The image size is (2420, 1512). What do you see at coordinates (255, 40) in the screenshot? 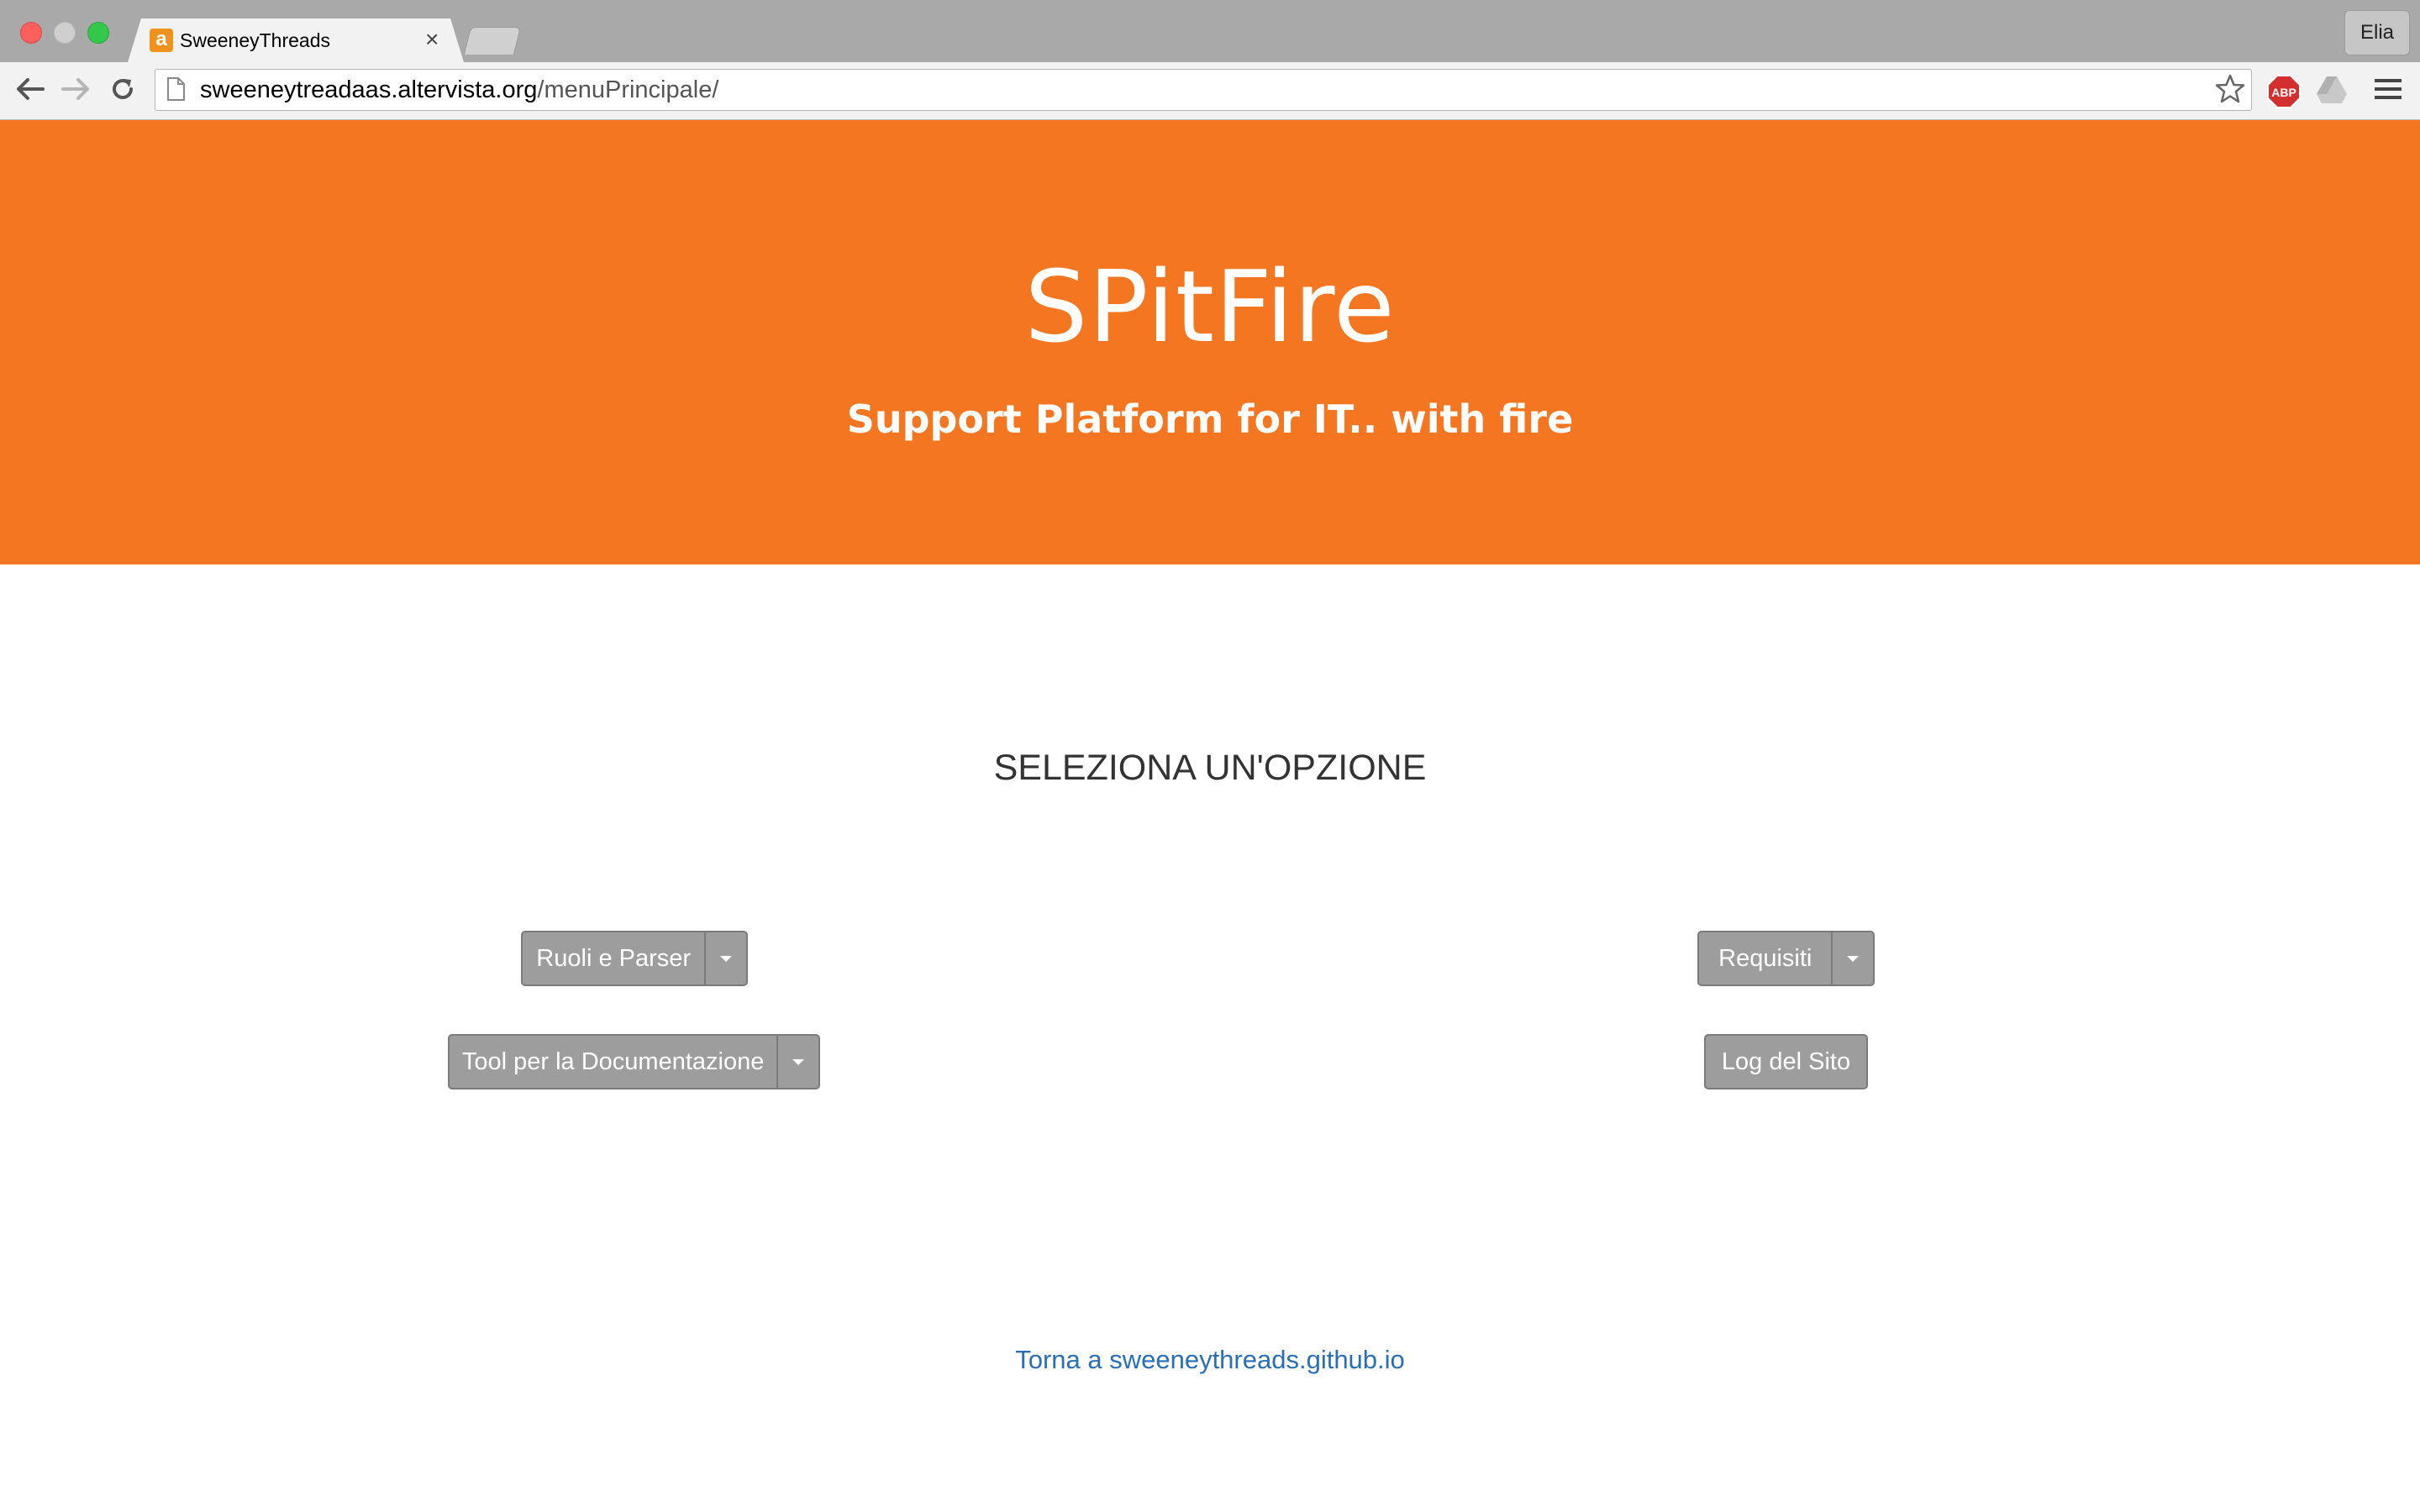
I see `tab-title: SweeneyThreads` at bounding box center [255, 40].